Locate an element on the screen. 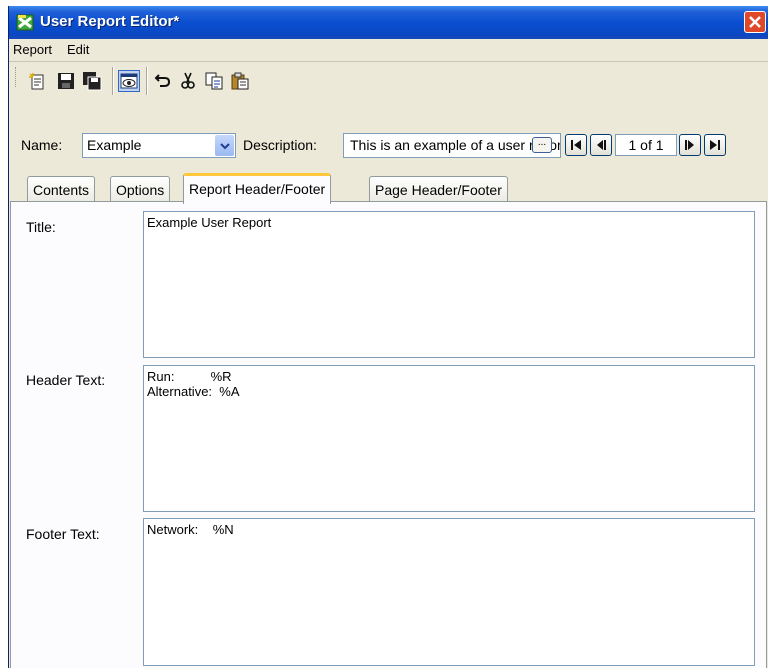  dropdown-arrow is located at coordinates (224, 145).